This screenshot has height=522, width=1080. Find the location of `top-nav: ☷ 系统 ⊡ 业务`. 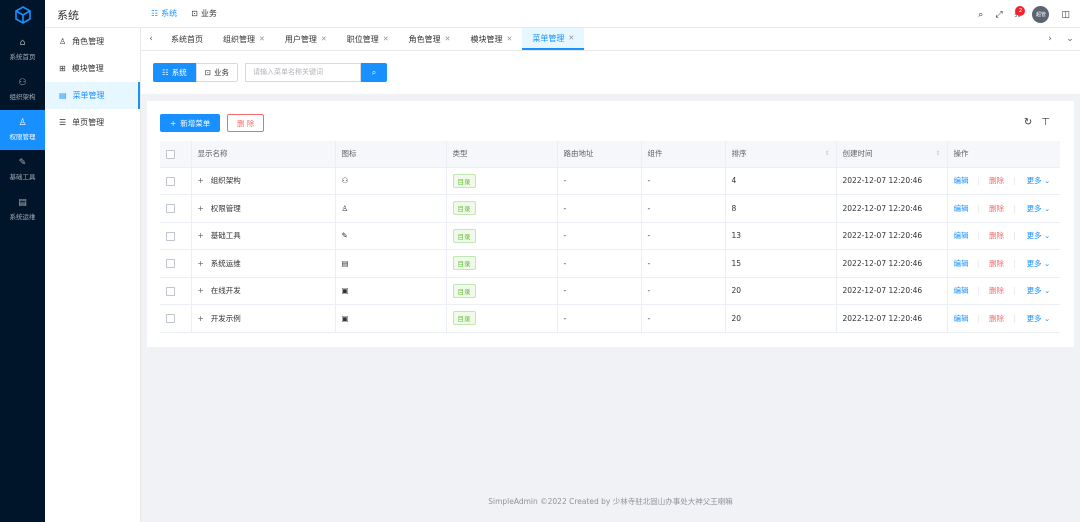

top-nav: ☷ 系统 ⊡ 业务 is located at coordinates (184, 13).